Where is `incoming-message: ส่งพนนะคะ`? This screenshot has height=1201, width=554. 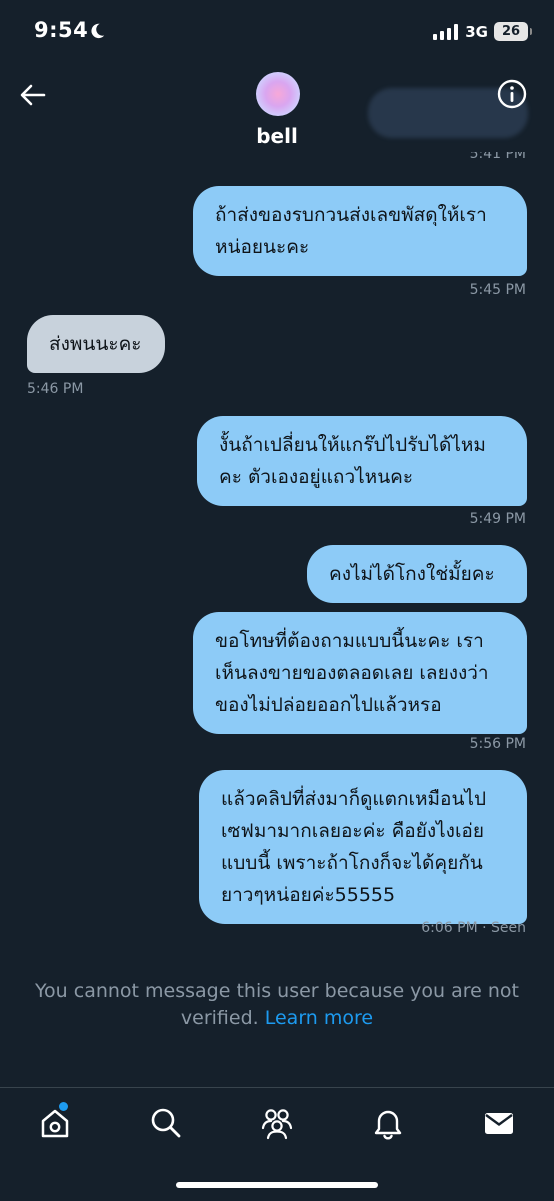 incoming-message: ส่งพนนะคะ is located at coordinates (96, 344).